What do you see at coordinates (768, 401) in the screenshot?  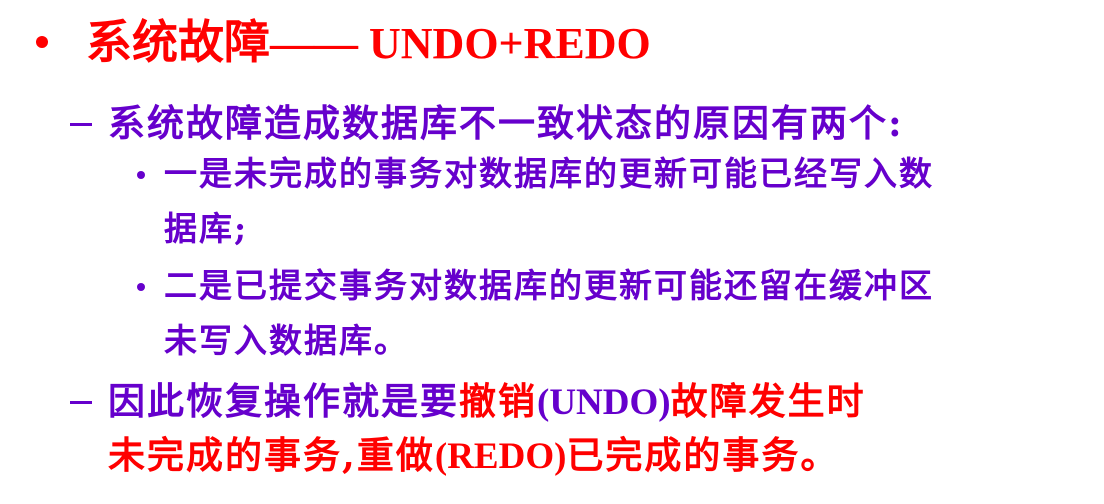 I see `item2-part4: 故障发生时` at bounding box center [768, 401].